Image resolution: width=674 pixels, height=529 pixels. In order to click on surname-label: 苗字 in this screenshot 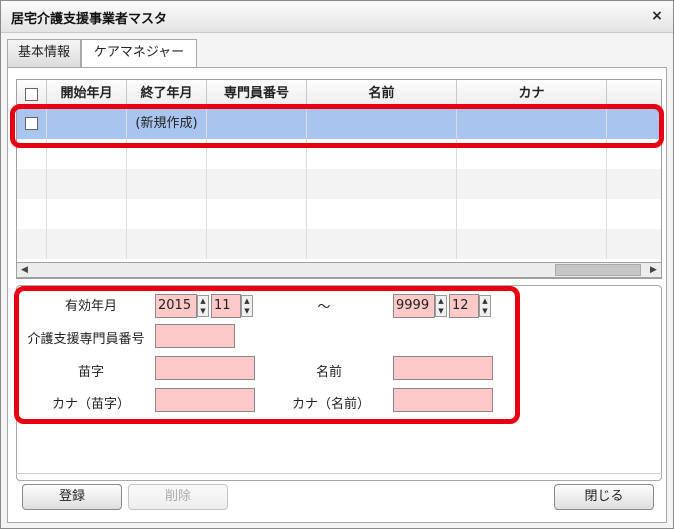, I will do `click(90, 372)`.